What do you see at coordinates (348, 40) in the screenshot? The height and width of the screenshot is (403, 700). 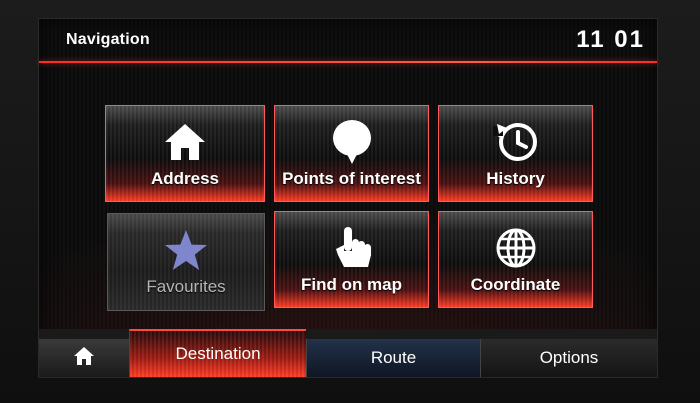 I see `header-bar: Navigation 11 01` at bounding box center [348, 40].